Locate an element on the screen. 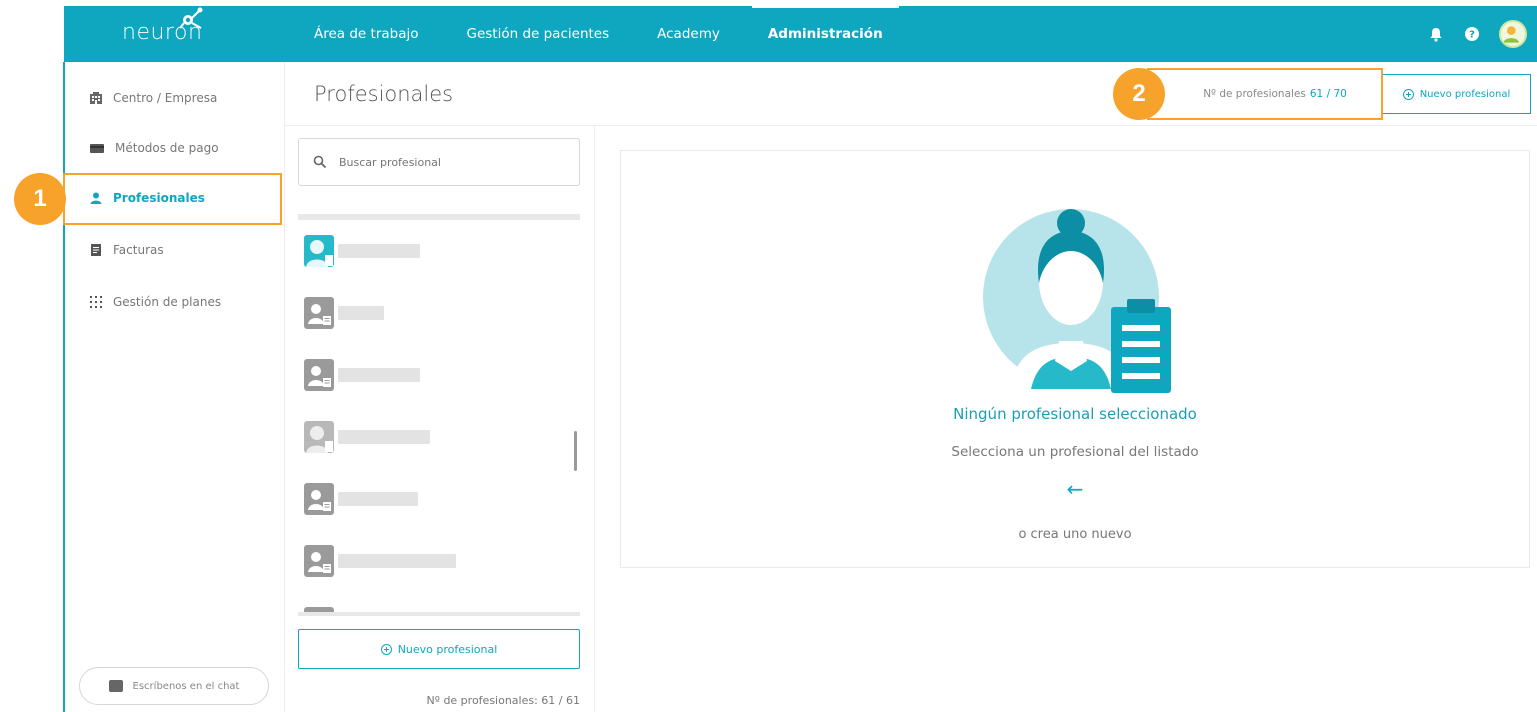  callout-1-highlight is located at coordinates (172, 199).